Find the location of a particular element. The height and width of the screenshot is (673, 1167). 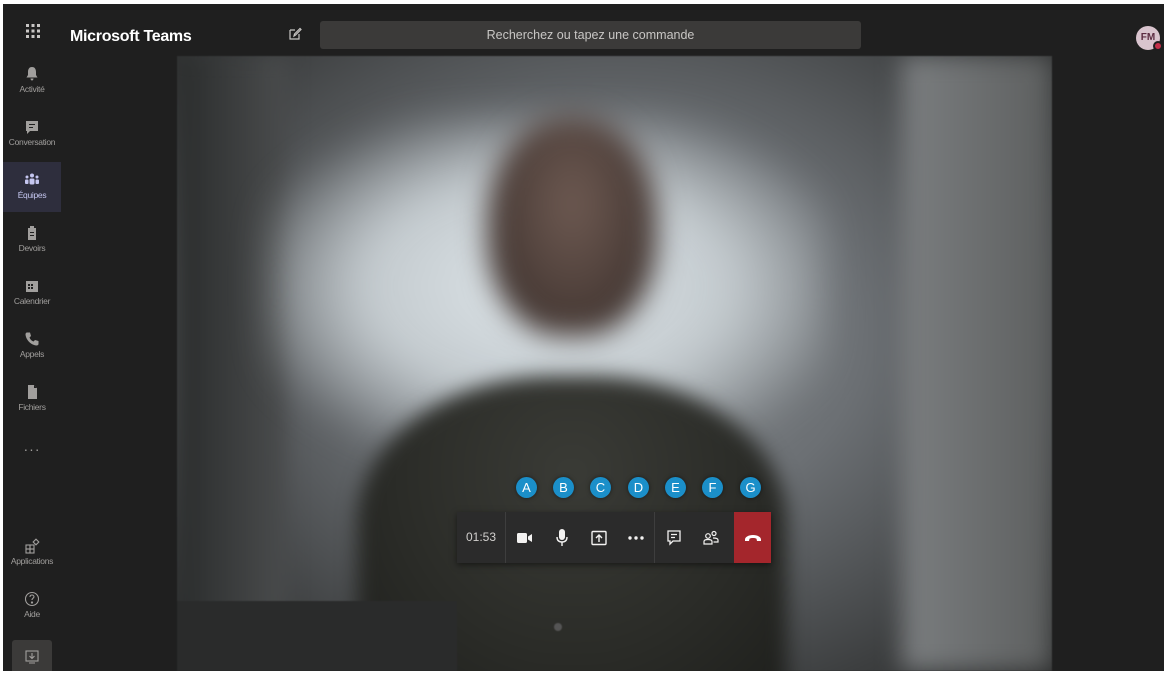

marker-a: A is located at coordinates (526, 487).